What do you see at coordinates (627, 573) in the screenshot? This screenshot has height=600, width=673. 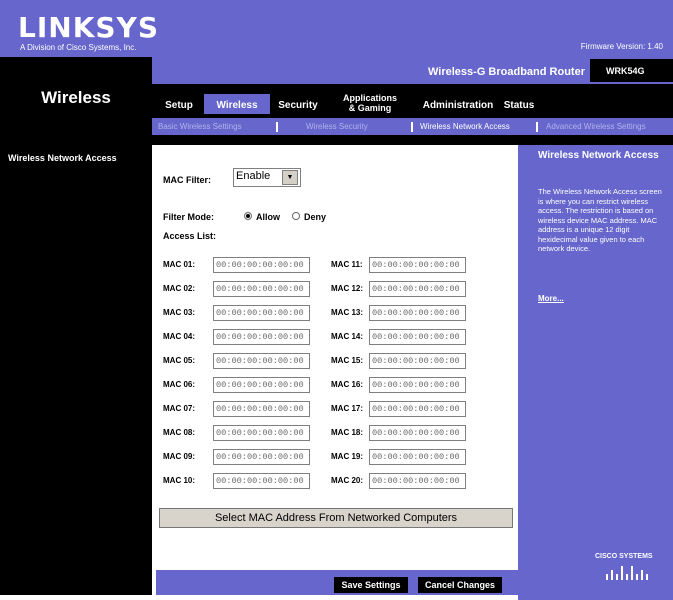 I see `cisco-logo-icon` at bounding box center [627, 573].